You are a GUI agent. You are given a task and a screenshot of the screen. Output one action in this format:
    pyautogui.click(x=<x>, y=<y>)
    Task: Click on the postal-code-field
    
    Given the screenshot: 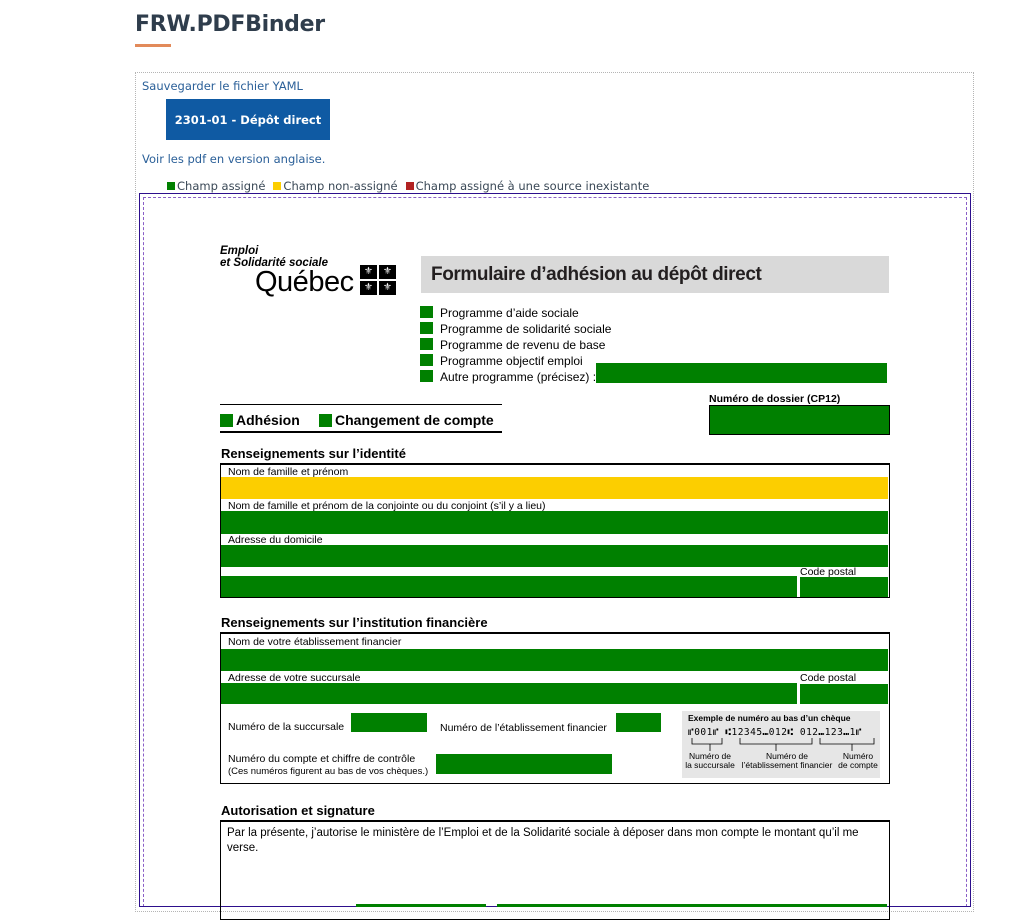 What is the action you would take?
    pyautogui.click(x=844, y=587)
    